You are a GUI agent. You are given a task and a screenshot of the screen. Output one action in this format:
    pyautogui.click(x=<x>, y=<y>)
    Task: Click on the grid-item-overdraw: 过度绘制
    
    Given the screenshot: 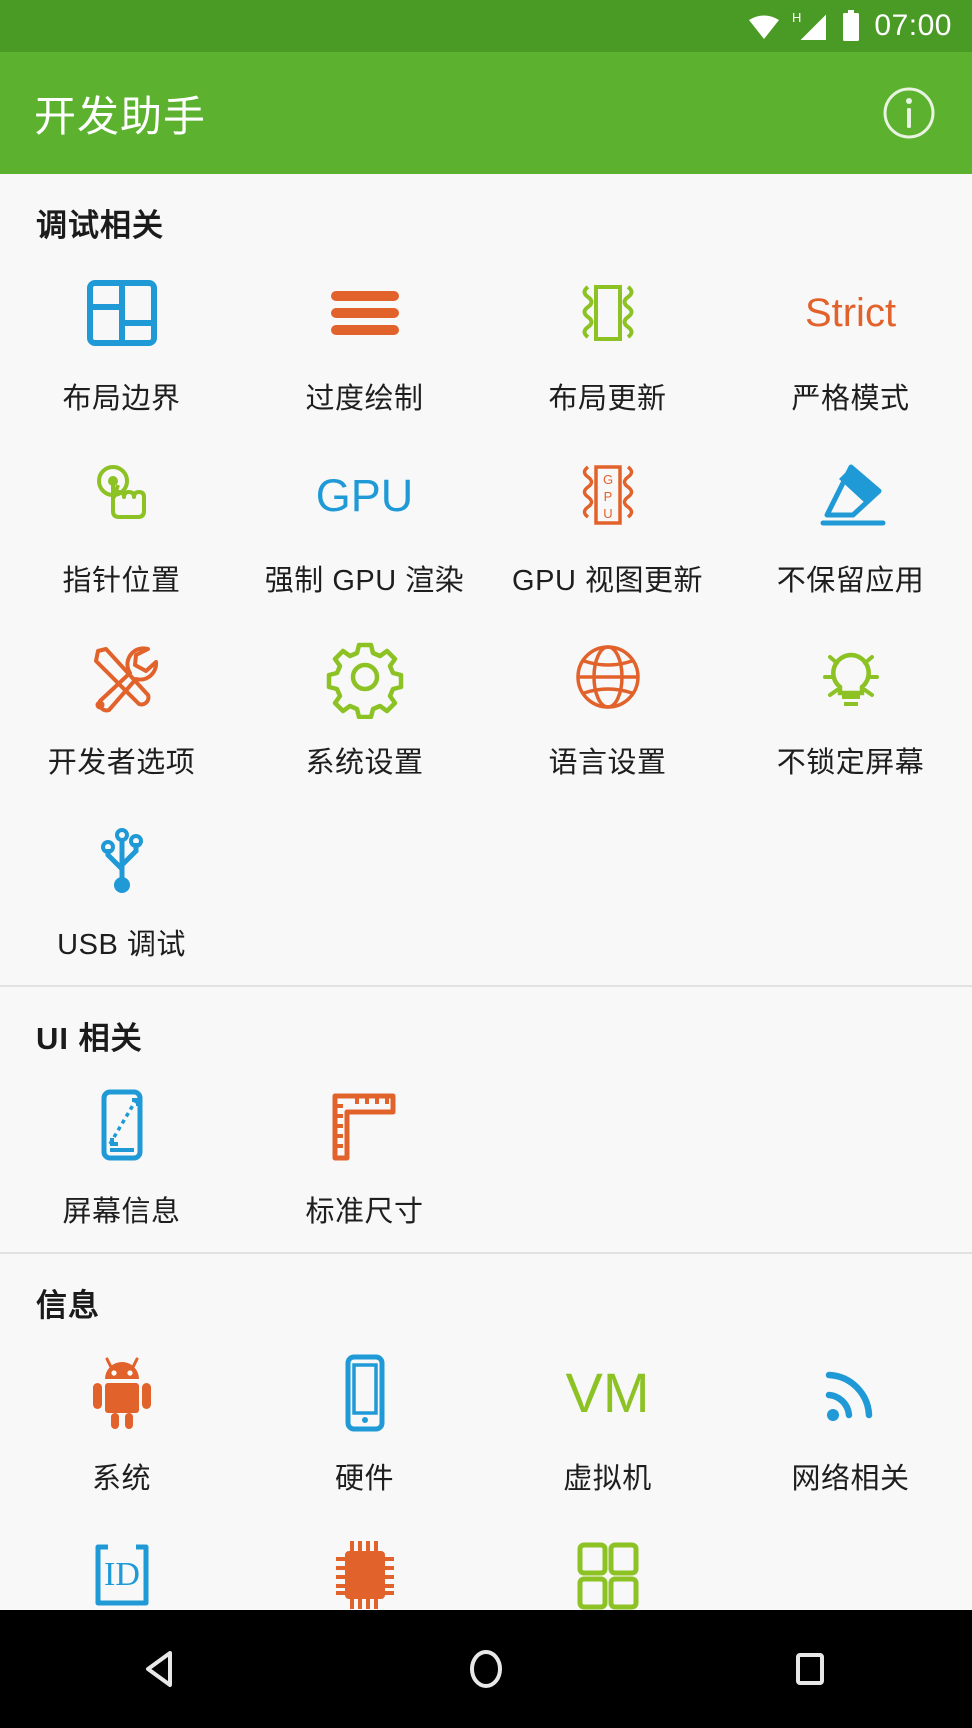 What is the action you would take?
    pyautogui.click(x=364, y=342)
    